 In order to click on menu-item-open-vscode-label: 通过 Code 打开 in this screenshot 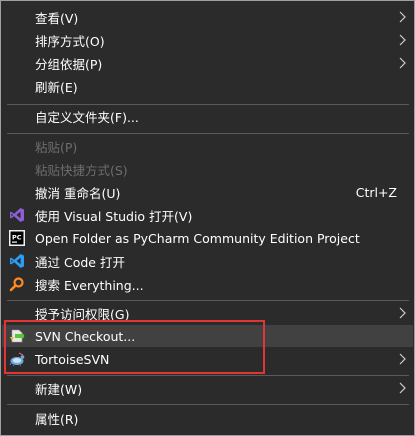, I will do `click(80, 262)`.